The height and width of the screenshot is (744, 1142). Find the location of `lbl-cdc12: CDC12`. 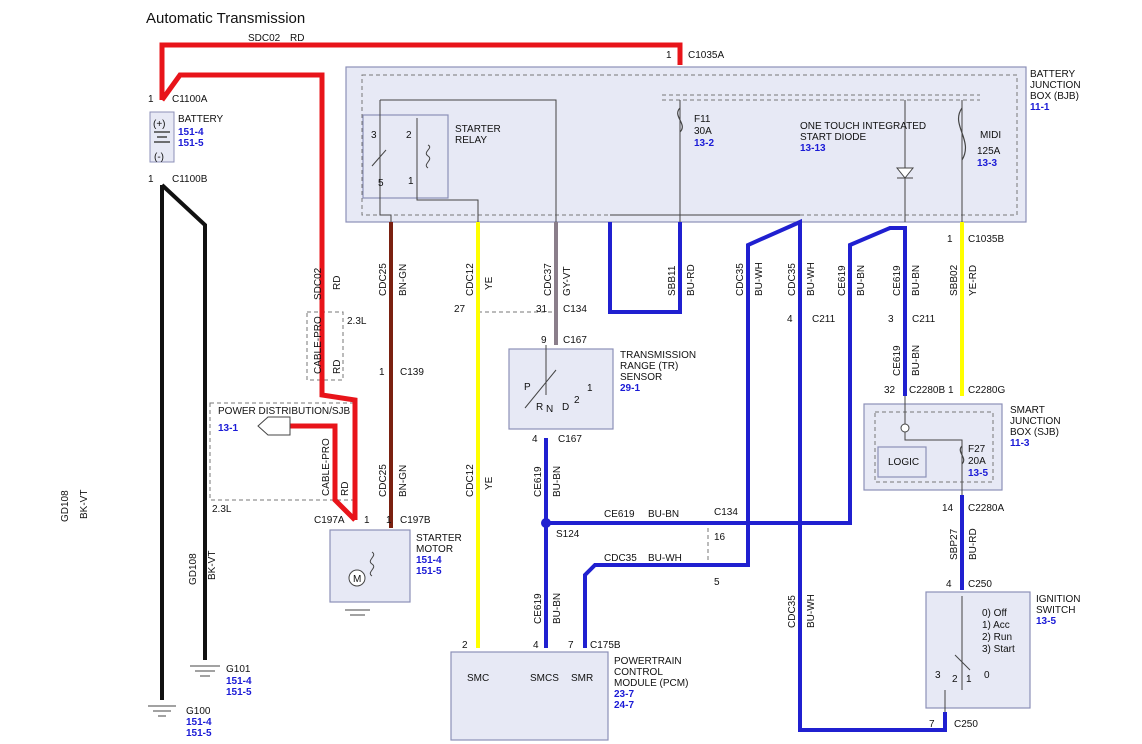

lbl-cdc12: CDC12 is located at coordinates (470, 279).